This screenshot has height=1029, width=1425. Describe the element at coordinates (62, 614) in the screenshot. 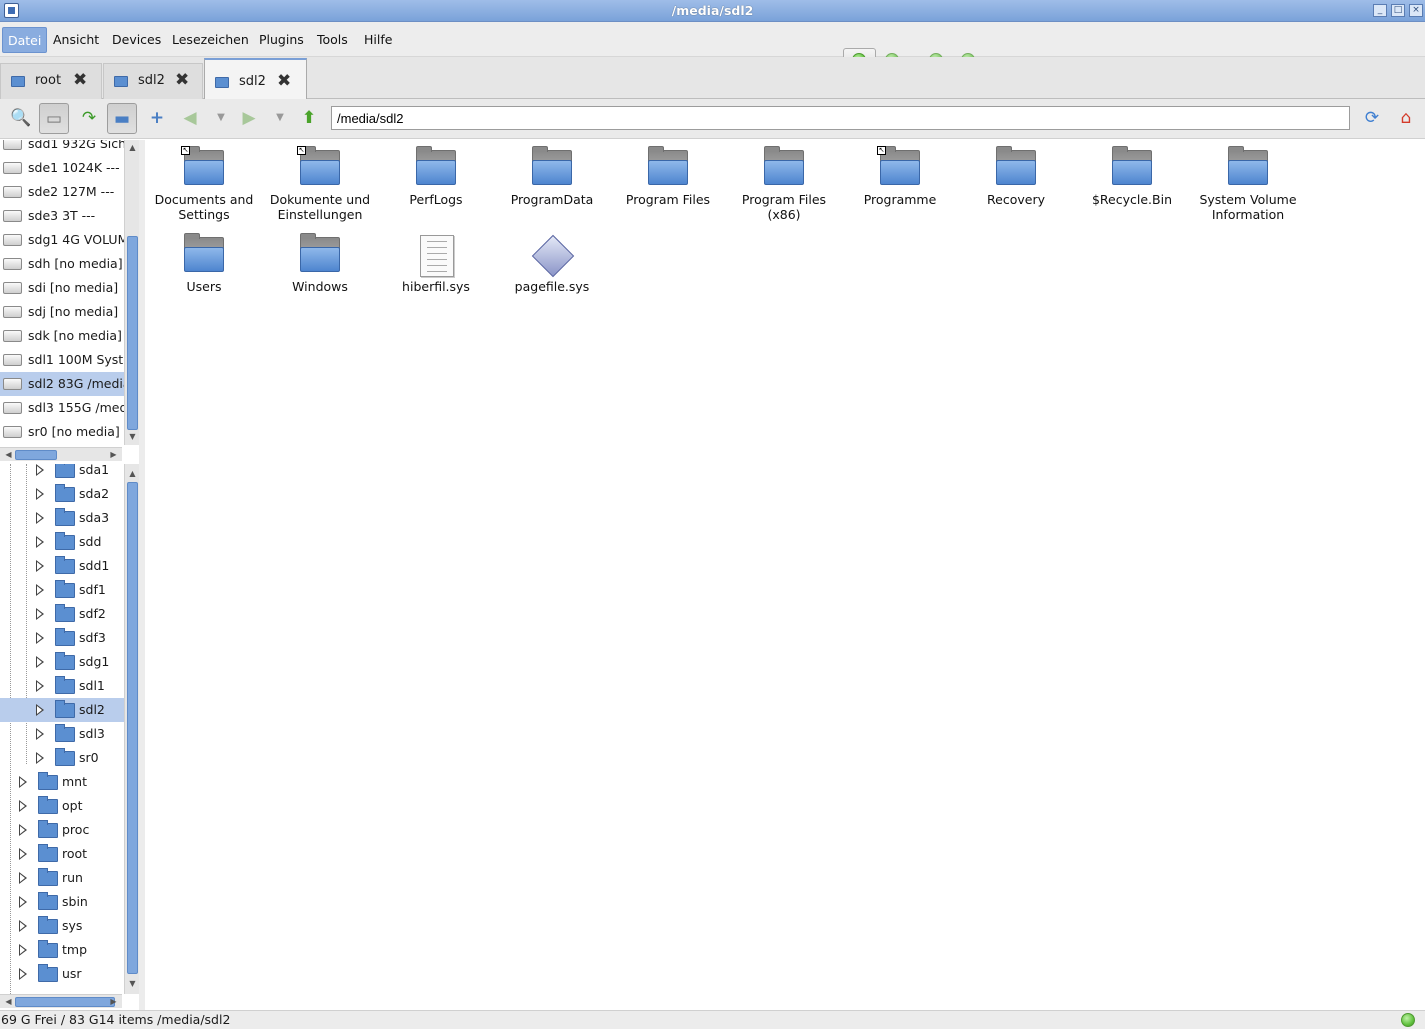

I see `tree-node: sdf2` at that location.